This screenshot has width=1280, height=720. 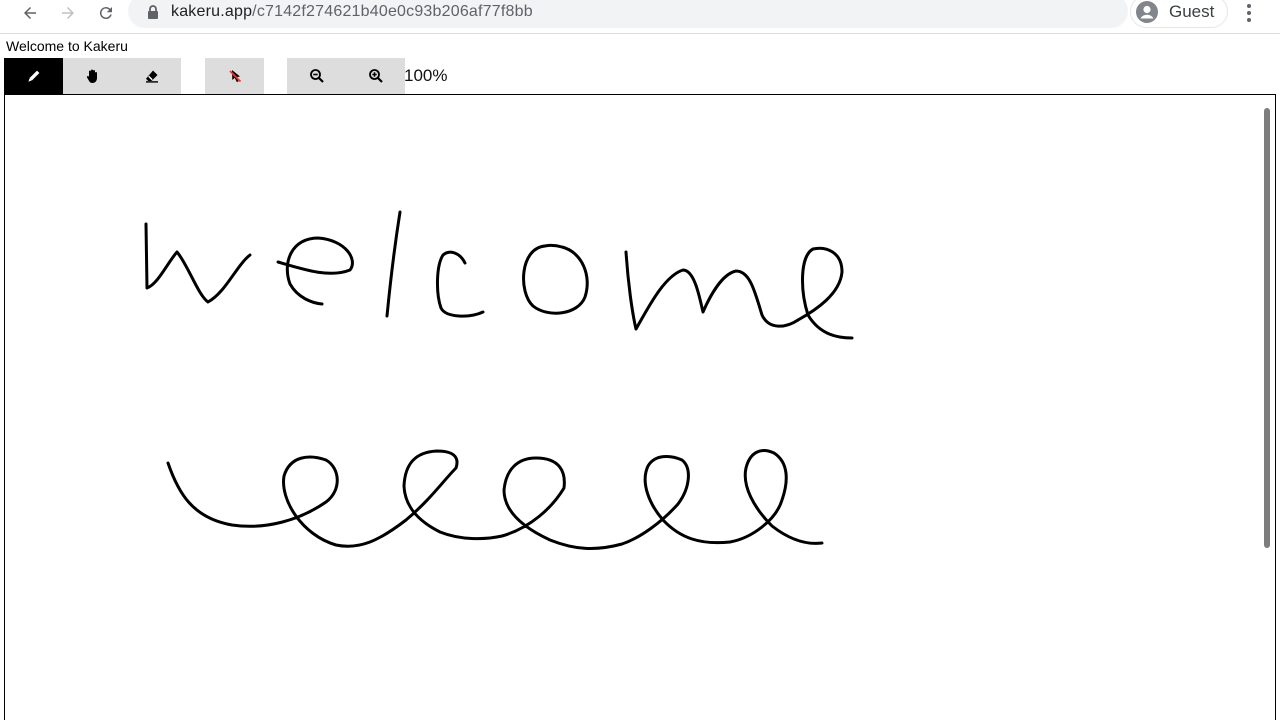 What do you see at coordinates (426, 75) in the screenshot?
I see `zoom-level: 100%` at bounding box center [426, 75].